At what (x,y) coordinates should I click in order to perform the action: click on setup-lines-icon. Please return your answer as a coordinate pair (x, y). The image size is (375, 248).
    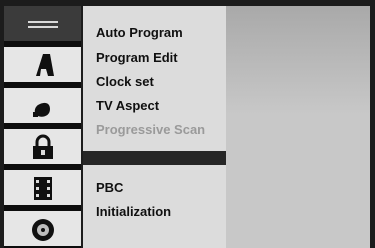
    Looking at the image, I should click on (43, 24).